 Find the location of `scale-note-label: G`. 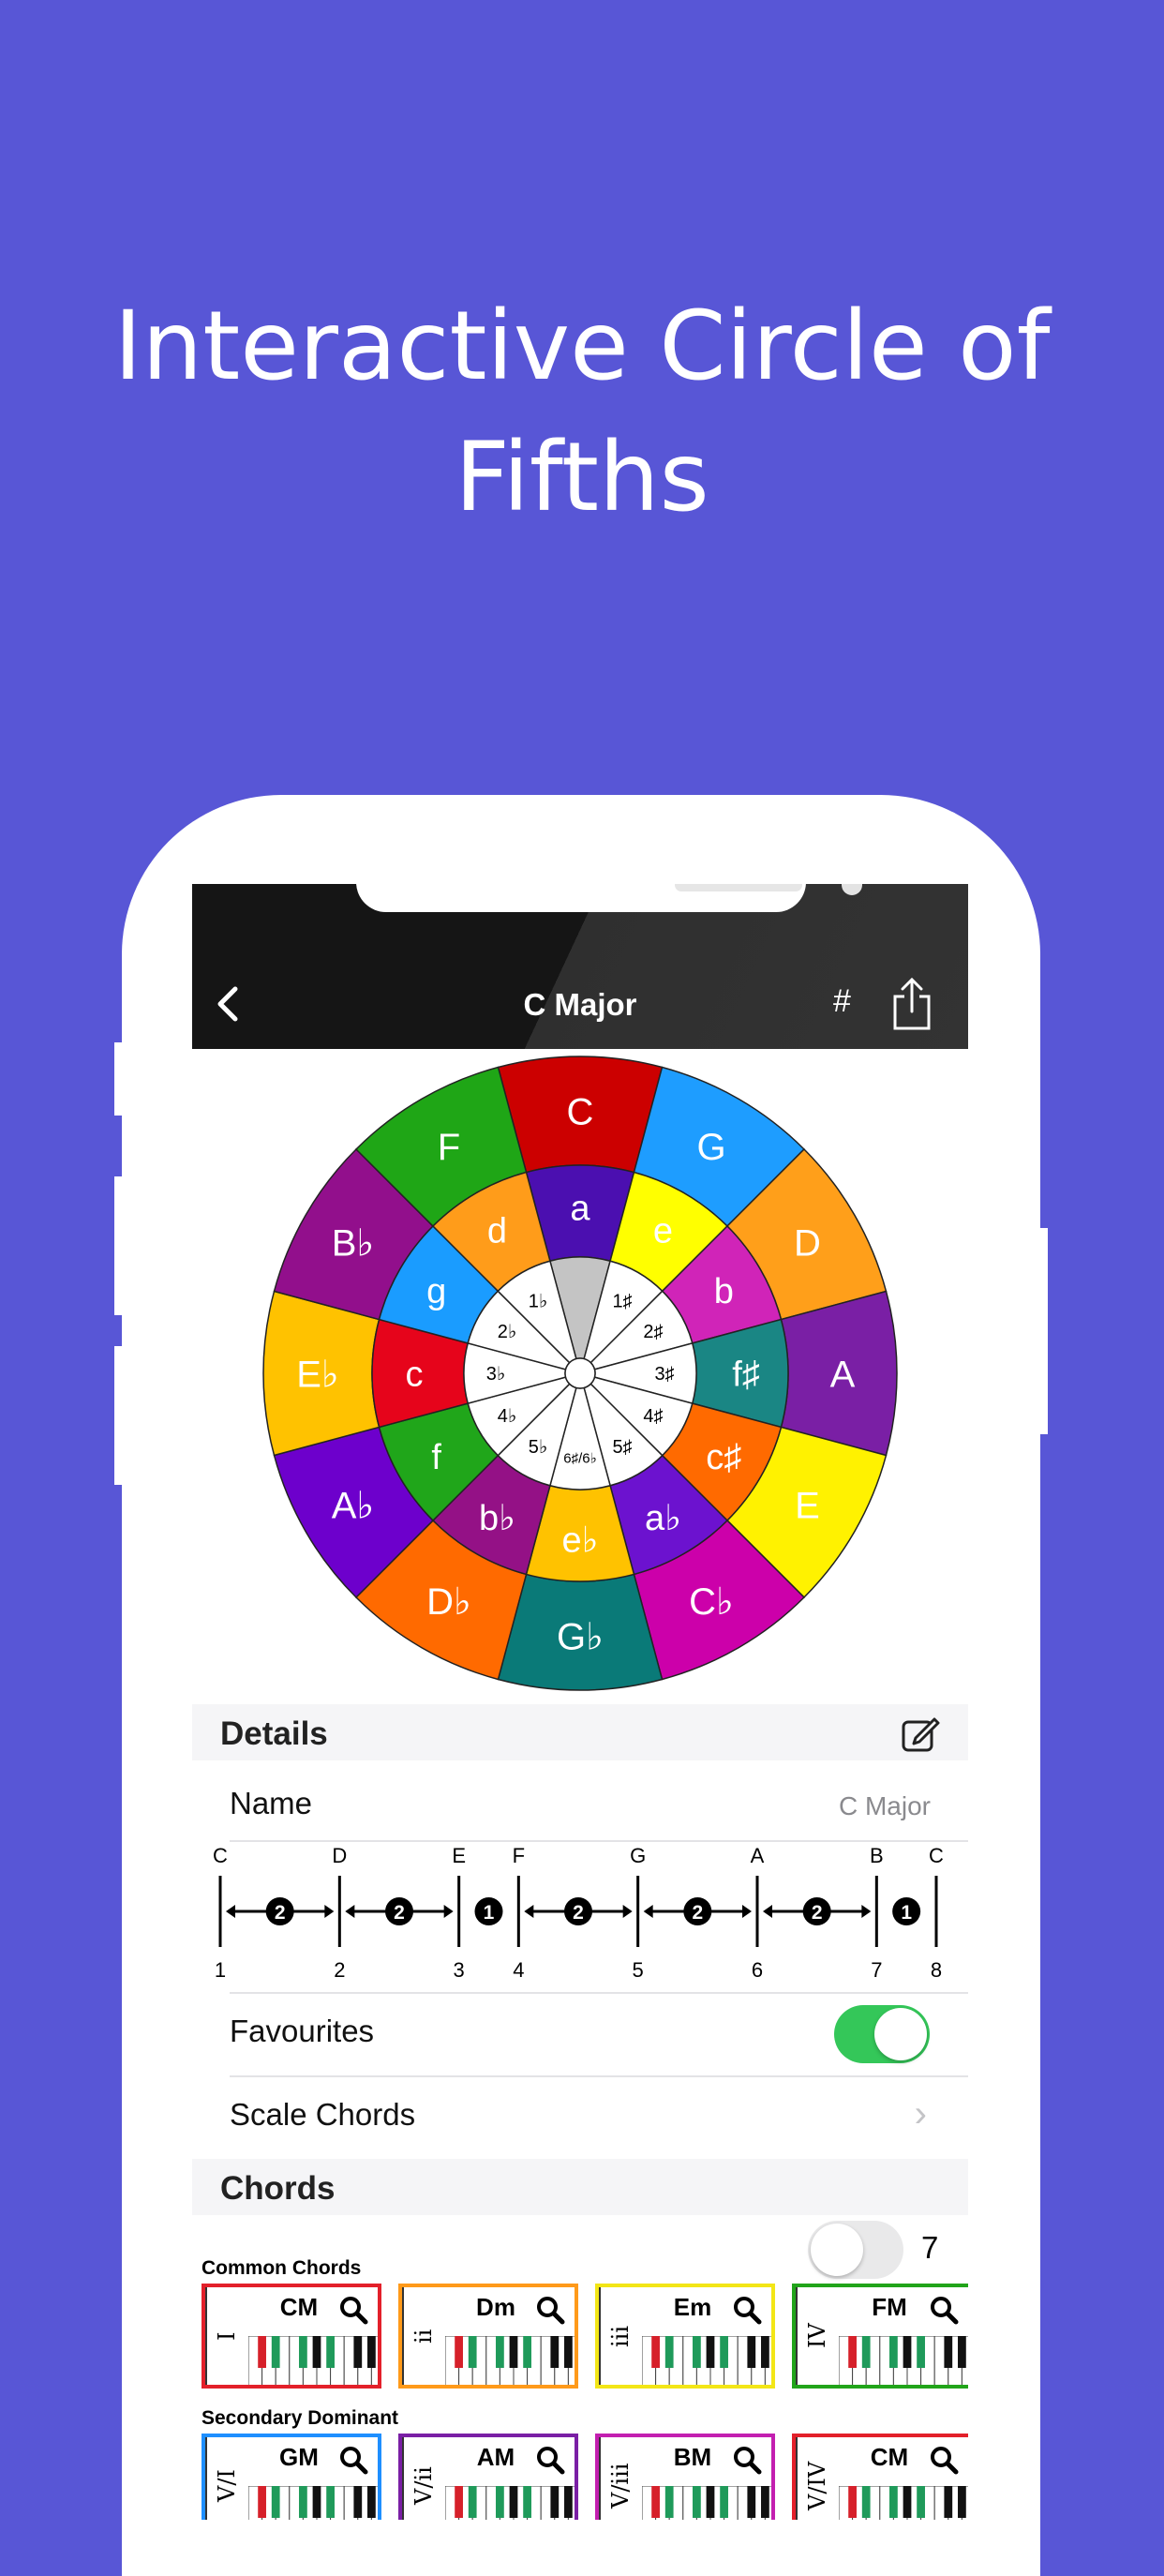

scale-note-label: G is located at coordinates (638, 1856).